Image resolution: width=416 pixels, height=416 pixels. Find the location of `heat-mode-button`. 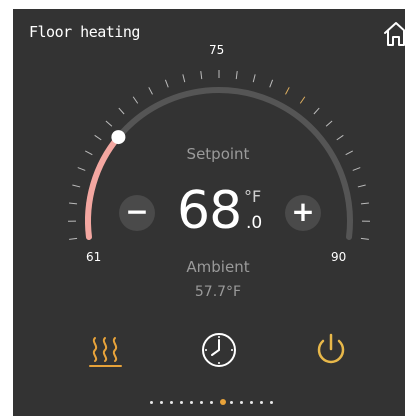

heat-mode-button is located at coordinates (106, 350).